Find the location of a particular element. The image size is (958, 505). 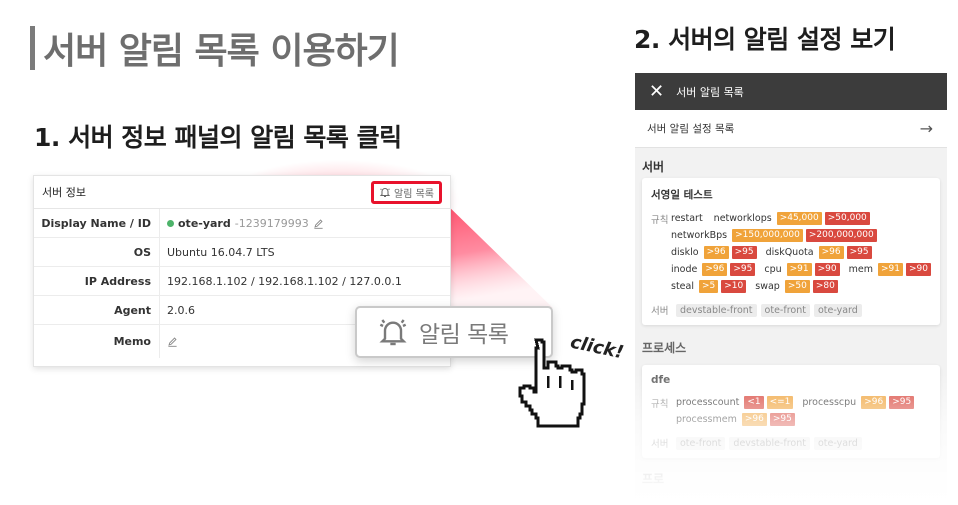

rule-line: inode >96 >95 cpu >91 >90 mem >91 >90 is located at coordinates (801, 269).